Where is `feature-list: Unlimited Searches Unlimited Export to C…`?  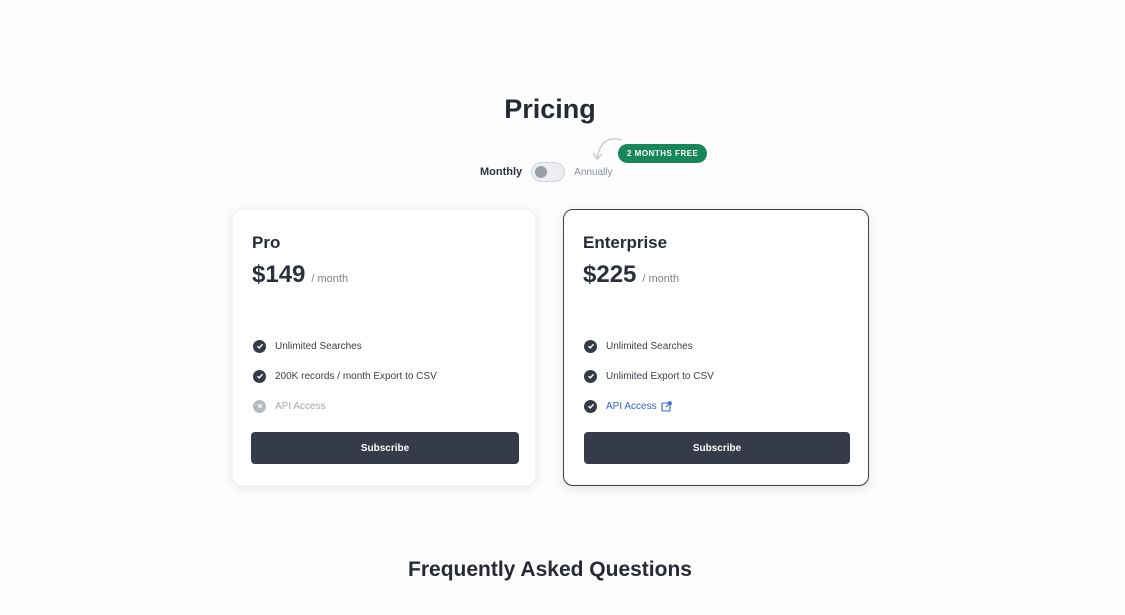 feature-list: Unlimited Searches Unlimited Export to C… is located at coordinates (649, 376).